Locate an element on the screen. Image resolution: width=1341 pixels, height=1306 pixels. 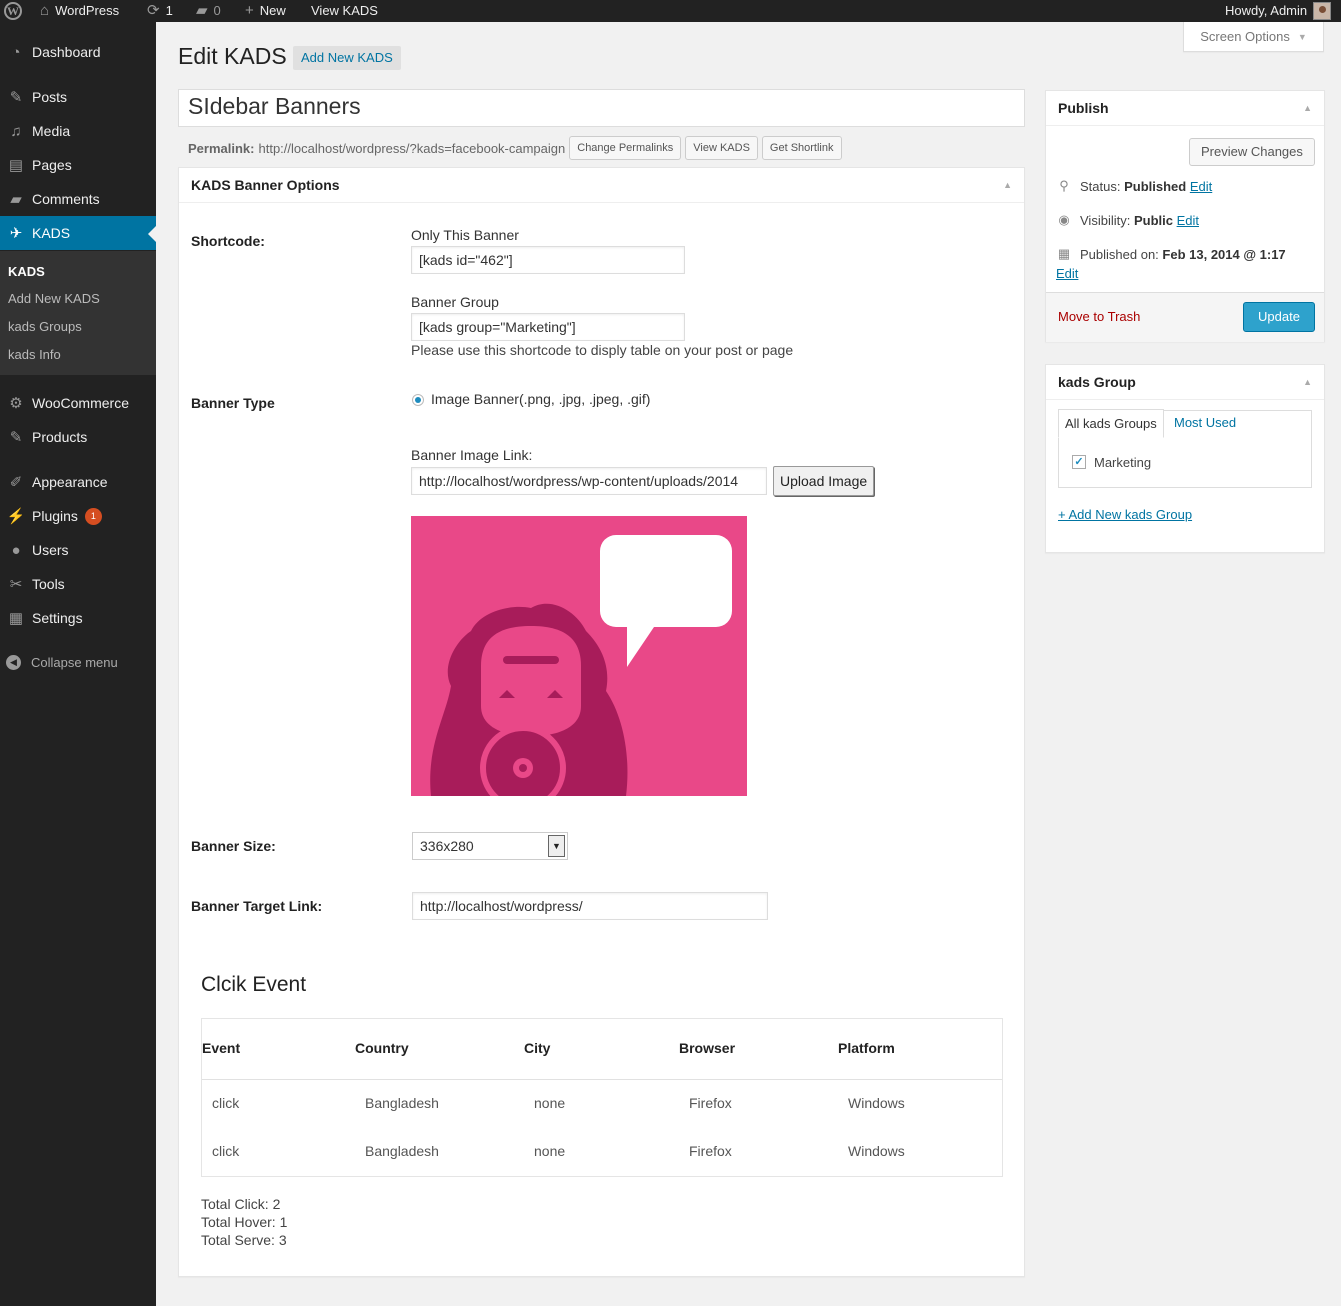
submenu-kads-info: kads Info is located at coordinates (34, 354).